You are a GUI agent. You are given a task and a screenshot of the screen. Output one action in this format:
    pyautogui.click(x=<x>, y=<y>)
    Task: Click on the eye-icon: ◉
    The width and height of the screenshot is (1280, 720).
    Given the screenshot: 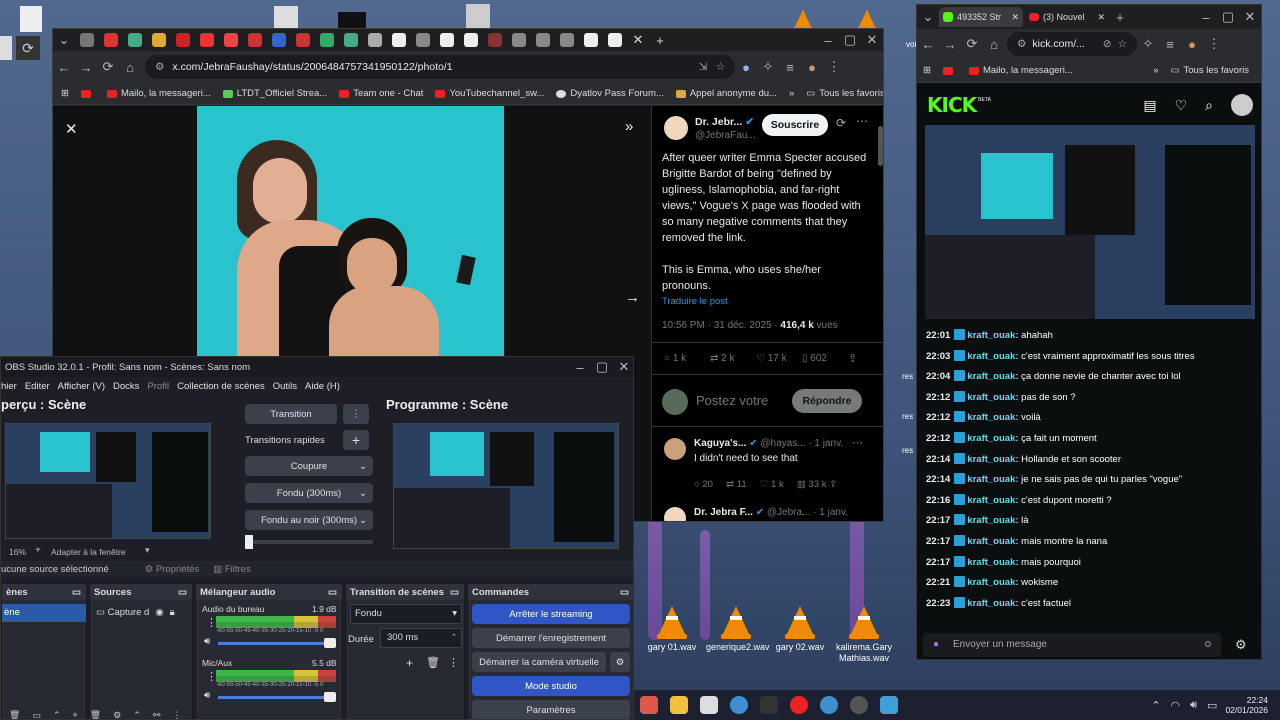 What is the action you would take?
    pyautogui.click(x=159, y=613)
    